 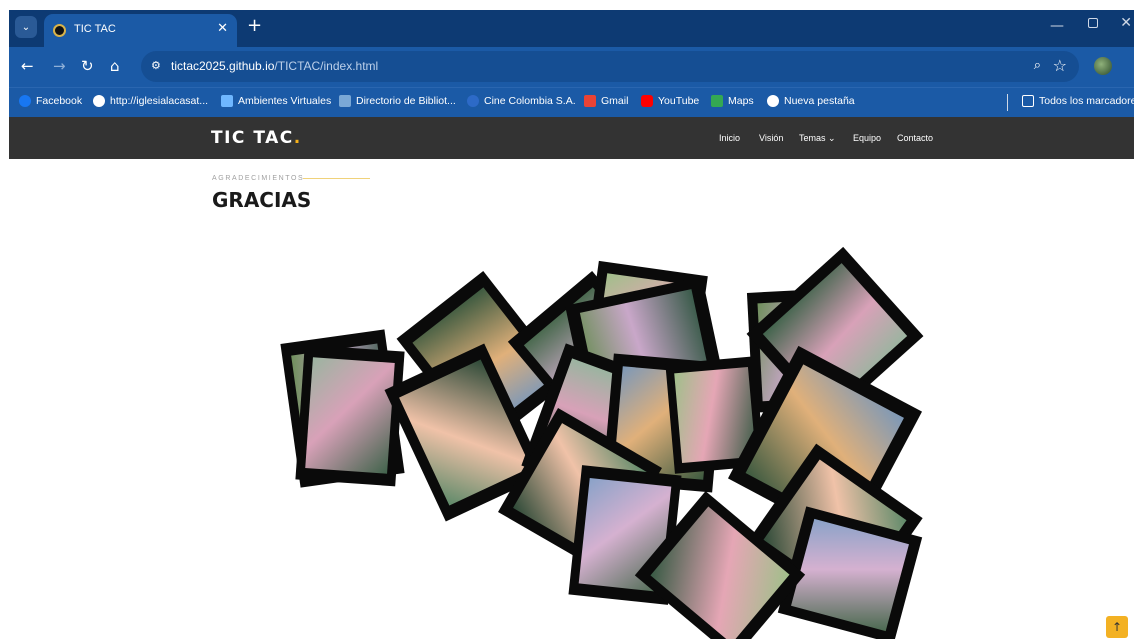 What do you see at coordinates (276, 101) in the screenshot?
I see `bookmark-ambientes: Ambientes Virtuales` at bounding box center [276, 101].